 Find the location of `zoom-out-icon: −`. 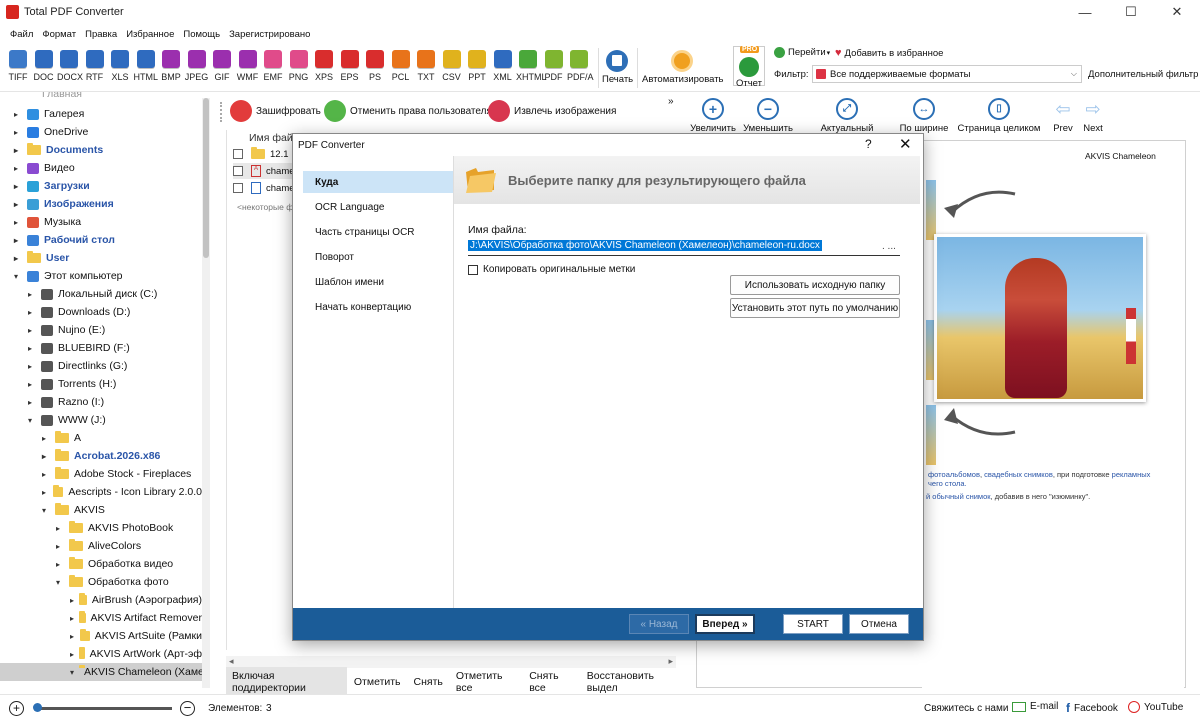

zoom-out-icon: − is located at coordinates (187, 708).